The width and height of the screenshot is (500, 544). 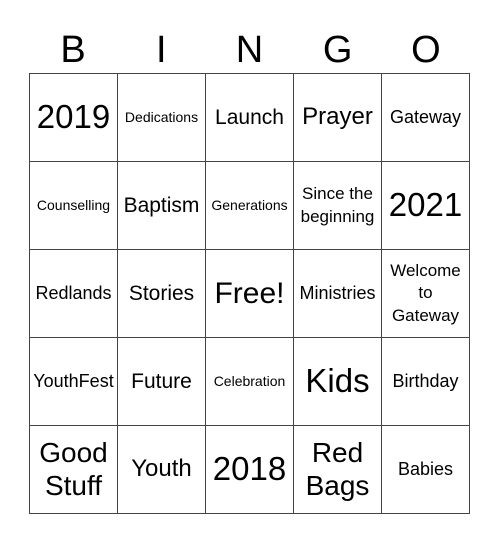 I want to click on bingo-cell: YouthFest, so click(x=74, y=382).